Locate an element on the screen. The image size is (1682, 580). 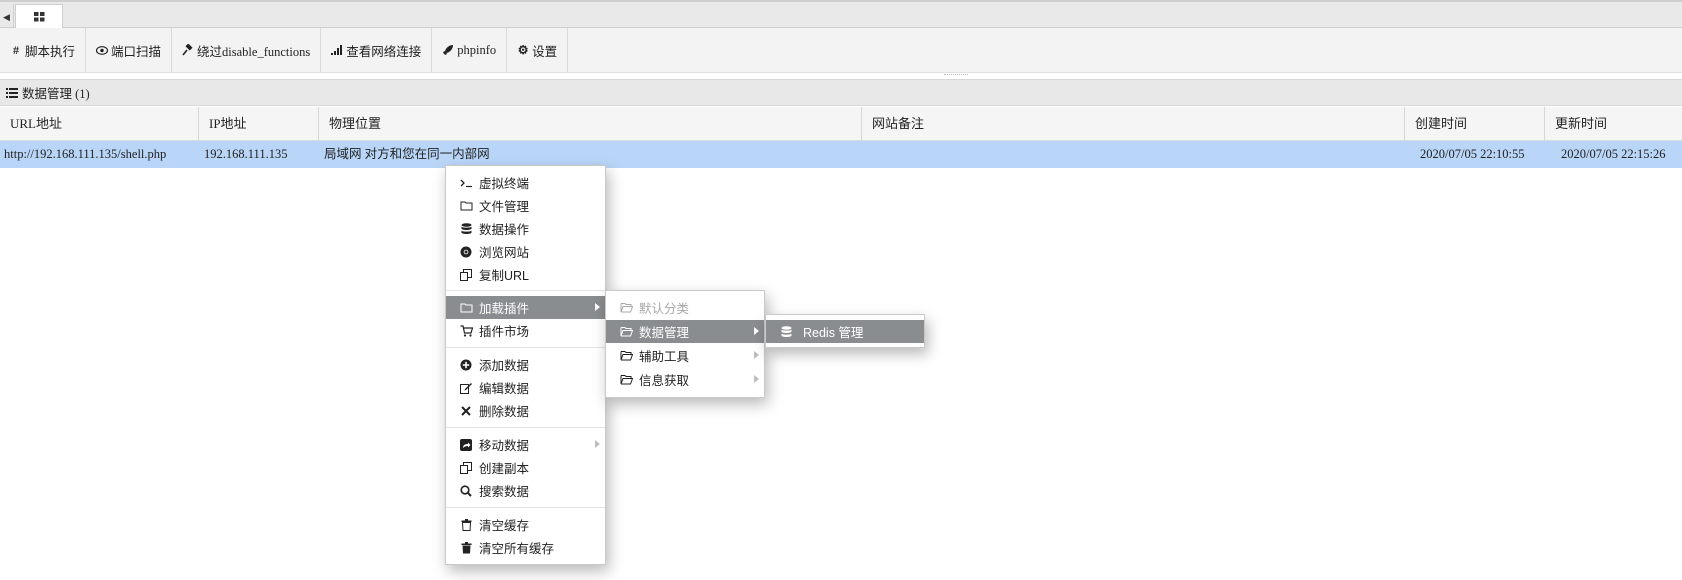
grid-header: URL地址 IP地址 物理位置 网站备注 创建时间 更新时间 is located at coordinates (841, 124).